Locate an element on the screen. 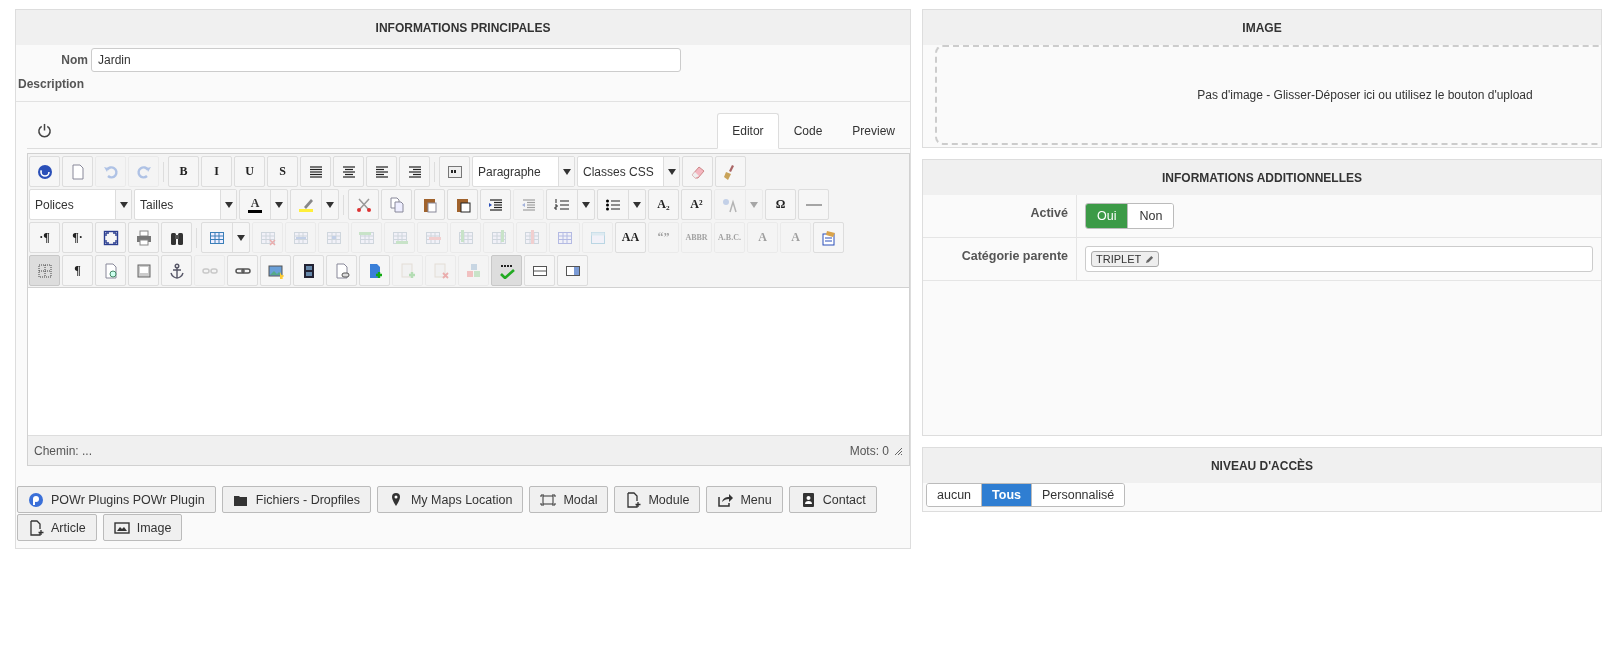 The width and height of the screenshot is (1602, 671). tab: Preview is located at coordinates (873, 131).